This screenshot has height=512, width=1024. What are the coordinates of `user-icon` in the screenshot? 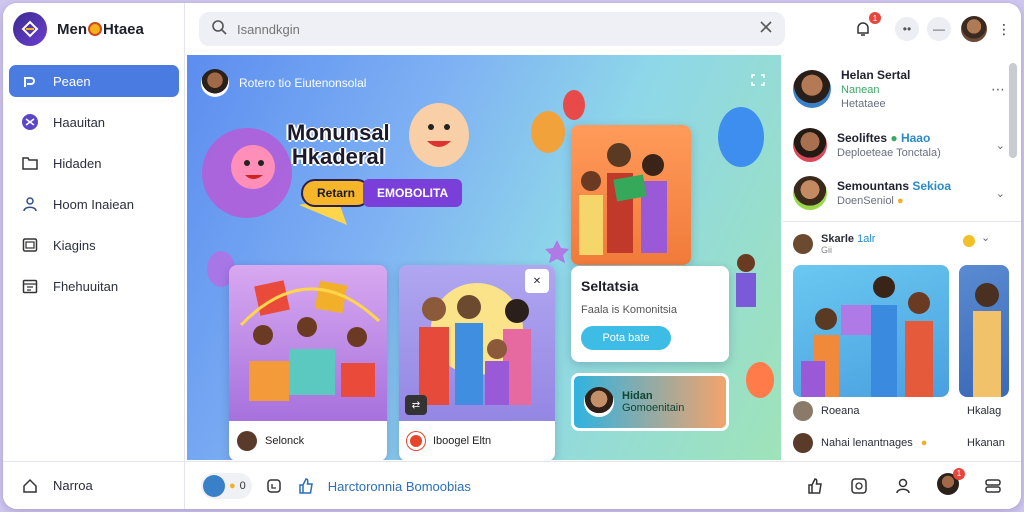 It's located at (30, 204).